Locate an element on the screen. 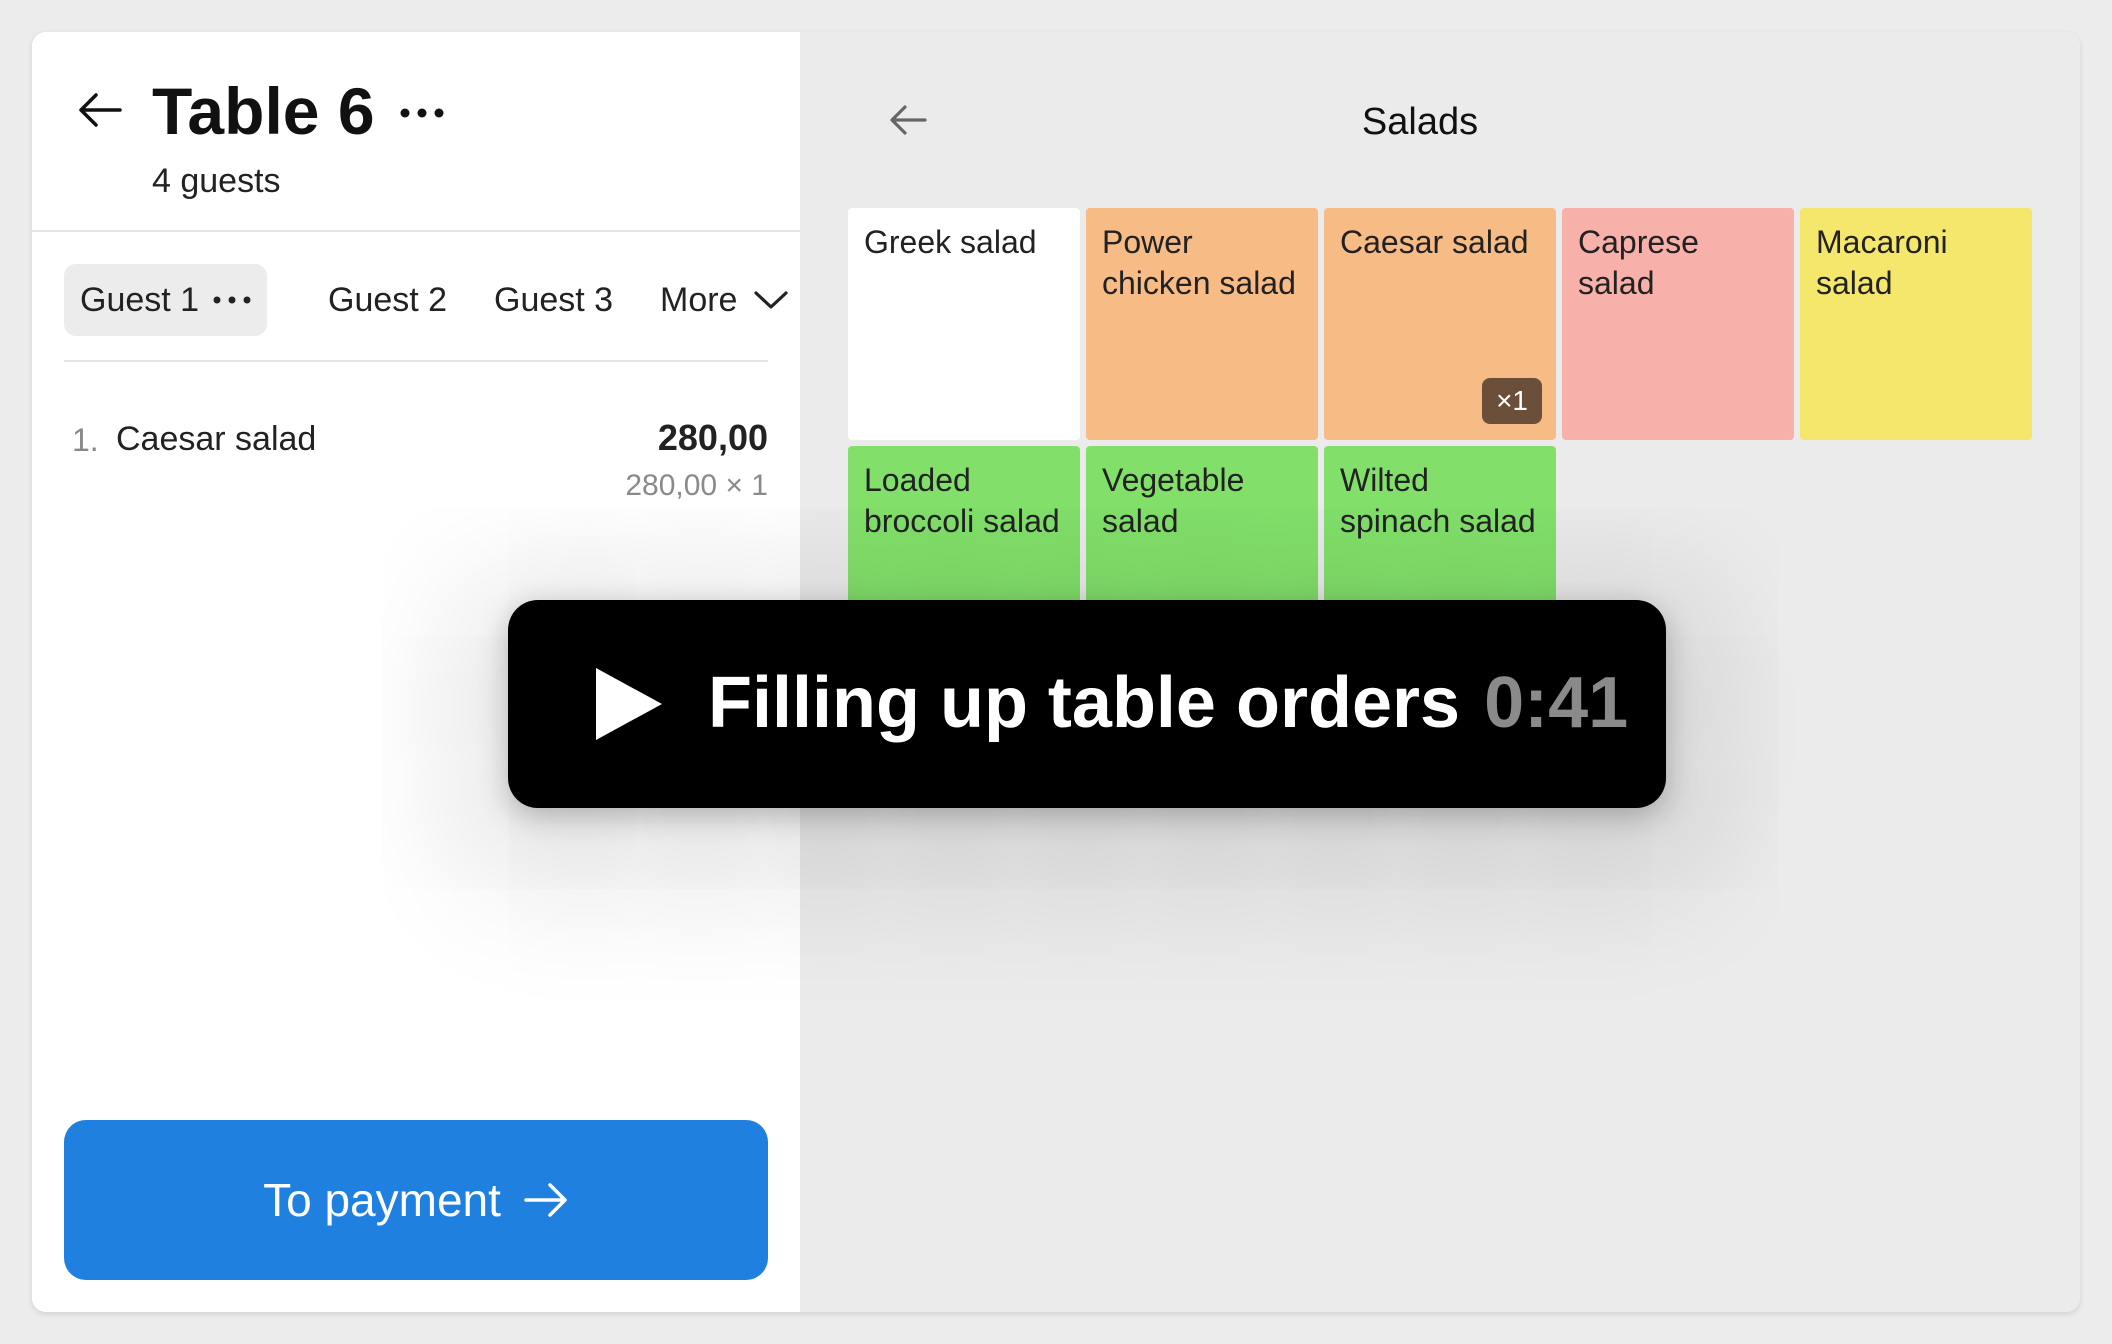 The image size is (2112, 1344). product-name: Power chicken salad is located at coordinates (1199, 262).